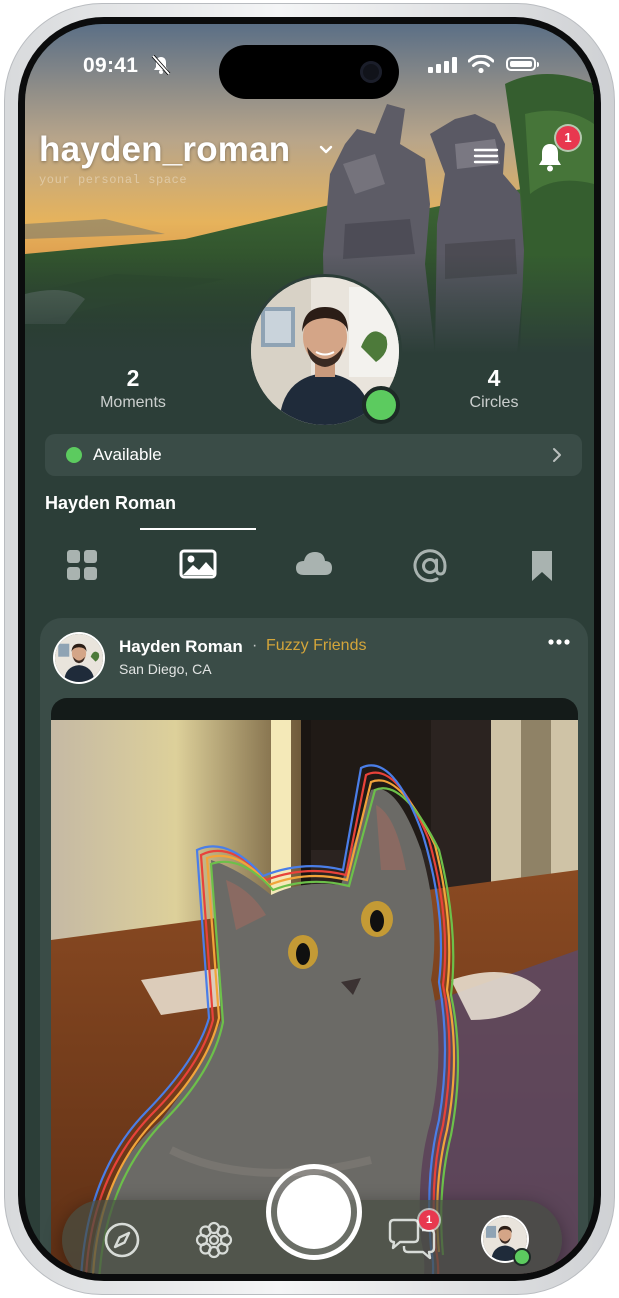  I want to click on status-time: 09:41, so click(111, 65).